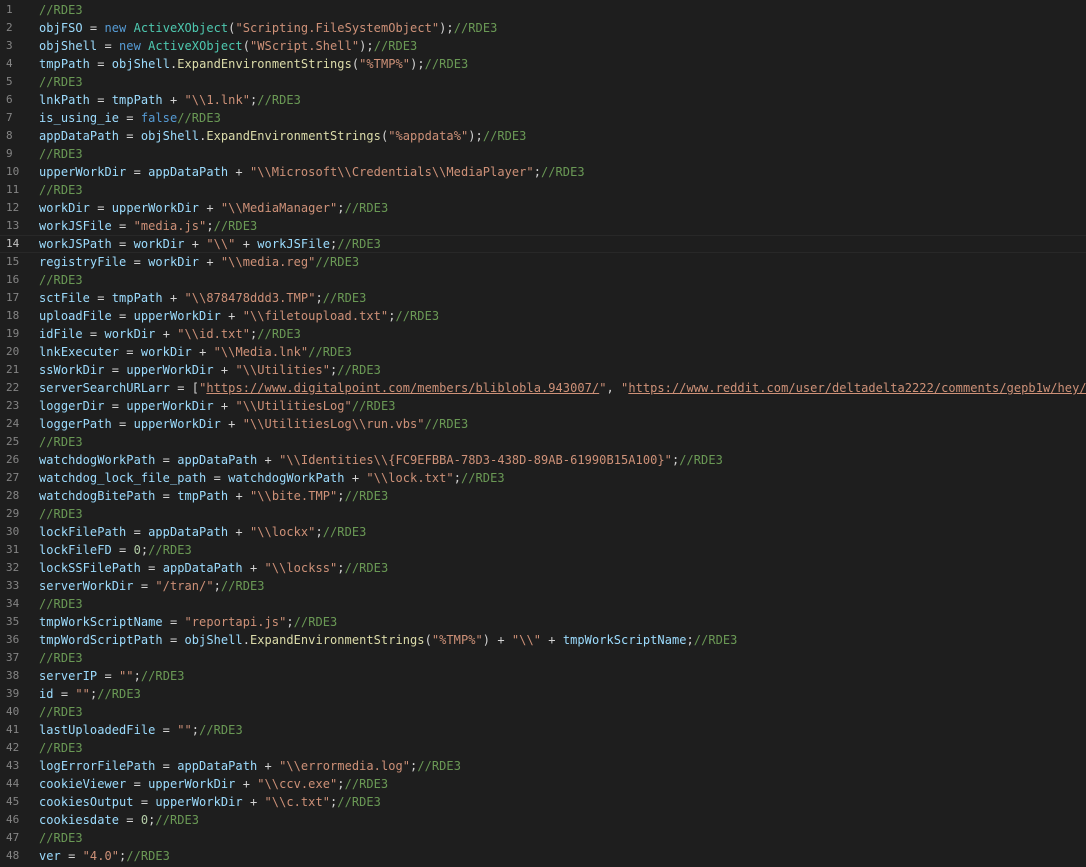 Image resolution: width=1086 pixels, height=867 pixels. What do you see at coordinates (90, 694) in the screenshot?
I see `code-text: id = "";//RDE3` at bounding box center [90, 694].